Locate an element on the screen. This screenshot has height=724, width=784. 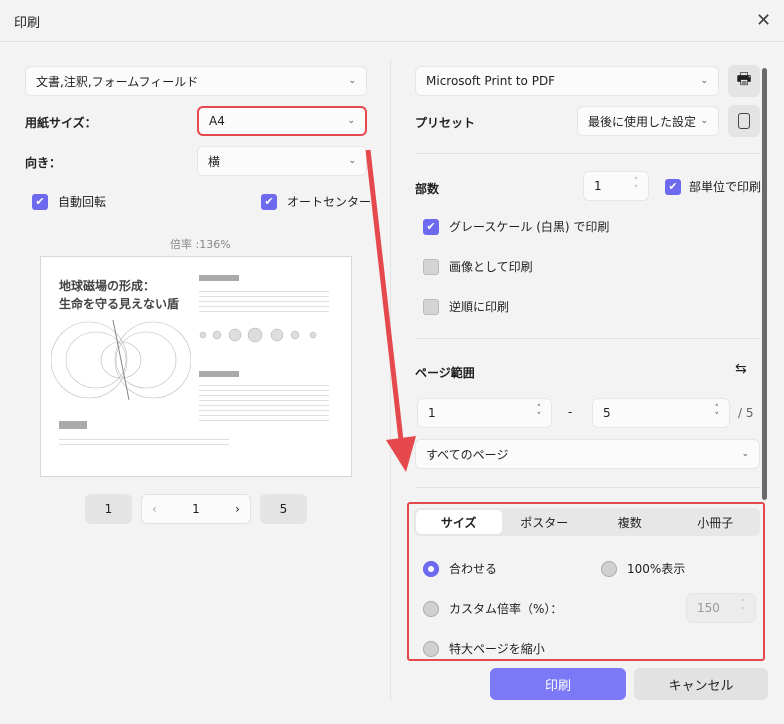
range-from-input: 1 ˄ ˅ is located at coordinates (484, 413).